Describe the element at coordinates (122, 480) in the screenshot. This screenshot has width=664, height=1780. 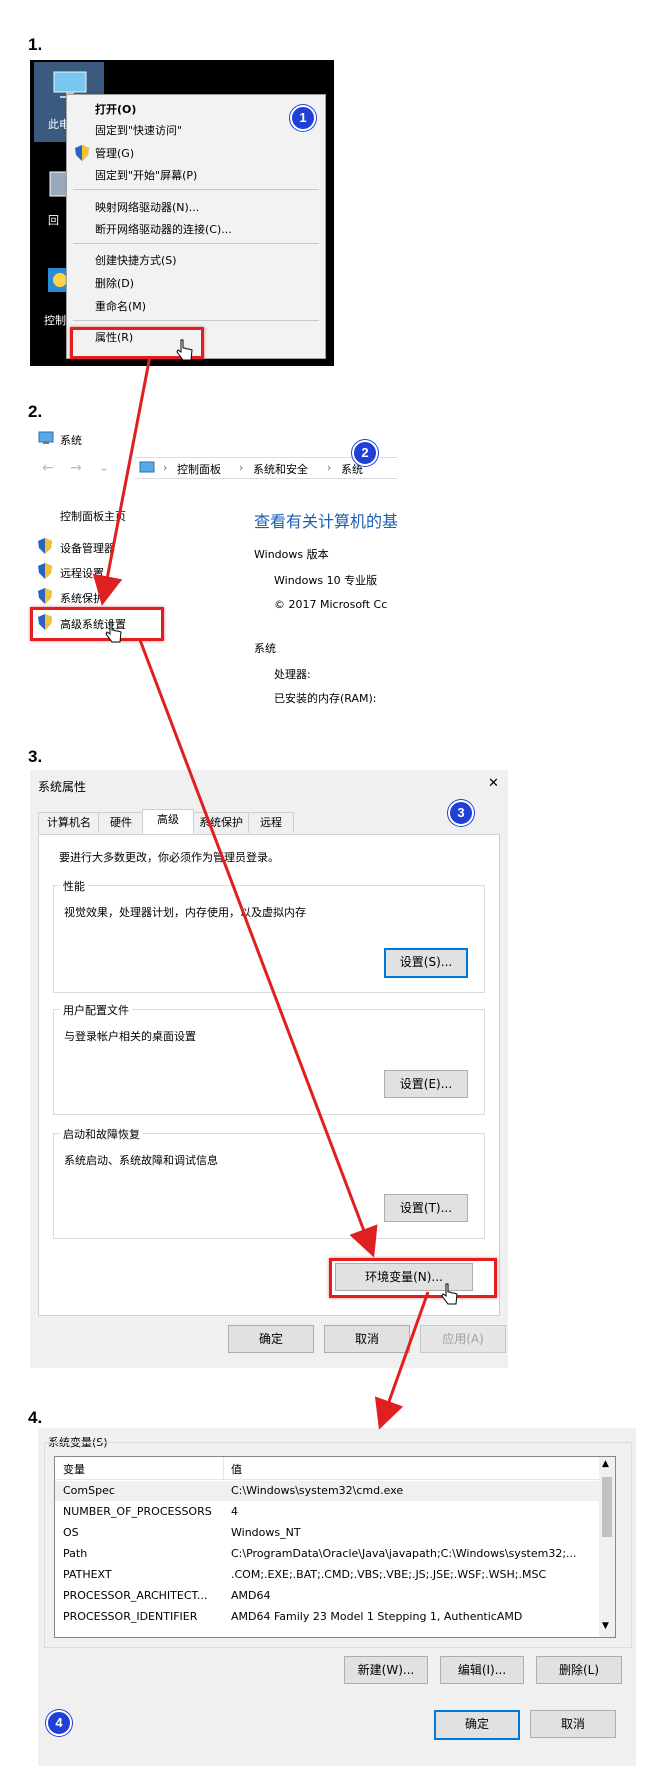
I see `arrow-properties-to-advanced` at that location.